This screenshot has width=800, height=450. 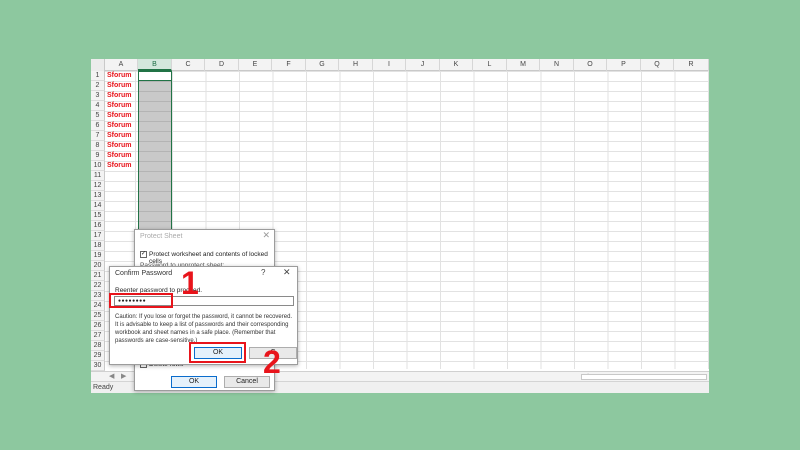 I want to click on row-header-11: 11, so click(x=98, y=176).